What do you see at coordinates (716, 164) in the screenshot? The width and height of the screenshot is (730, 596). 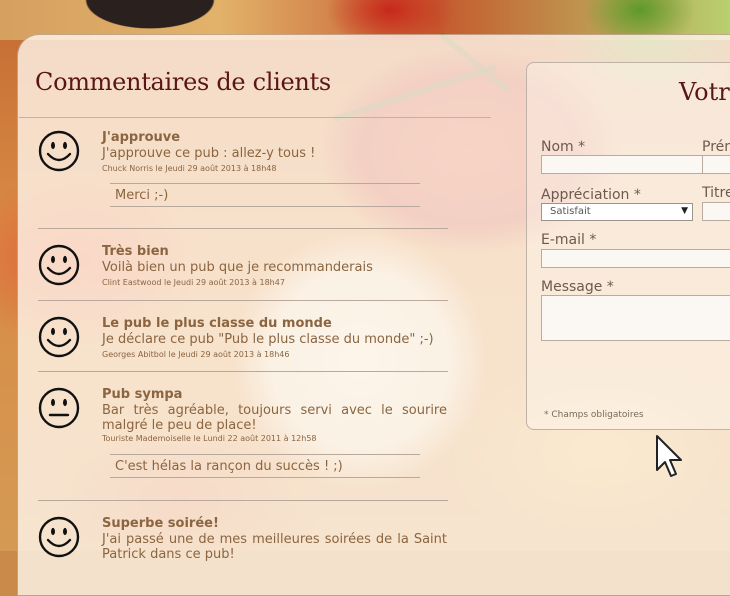 I see `firstname-input` at bounding box center [716, 164].